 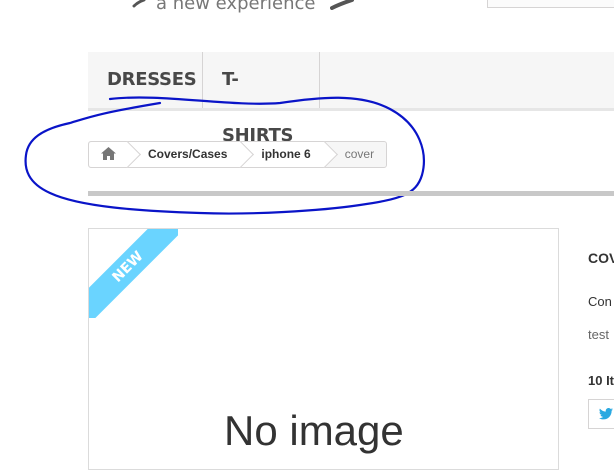 I want to click on breadcrumb-item-covers-cases: Covers/Cases, so click(x=191, y=154).